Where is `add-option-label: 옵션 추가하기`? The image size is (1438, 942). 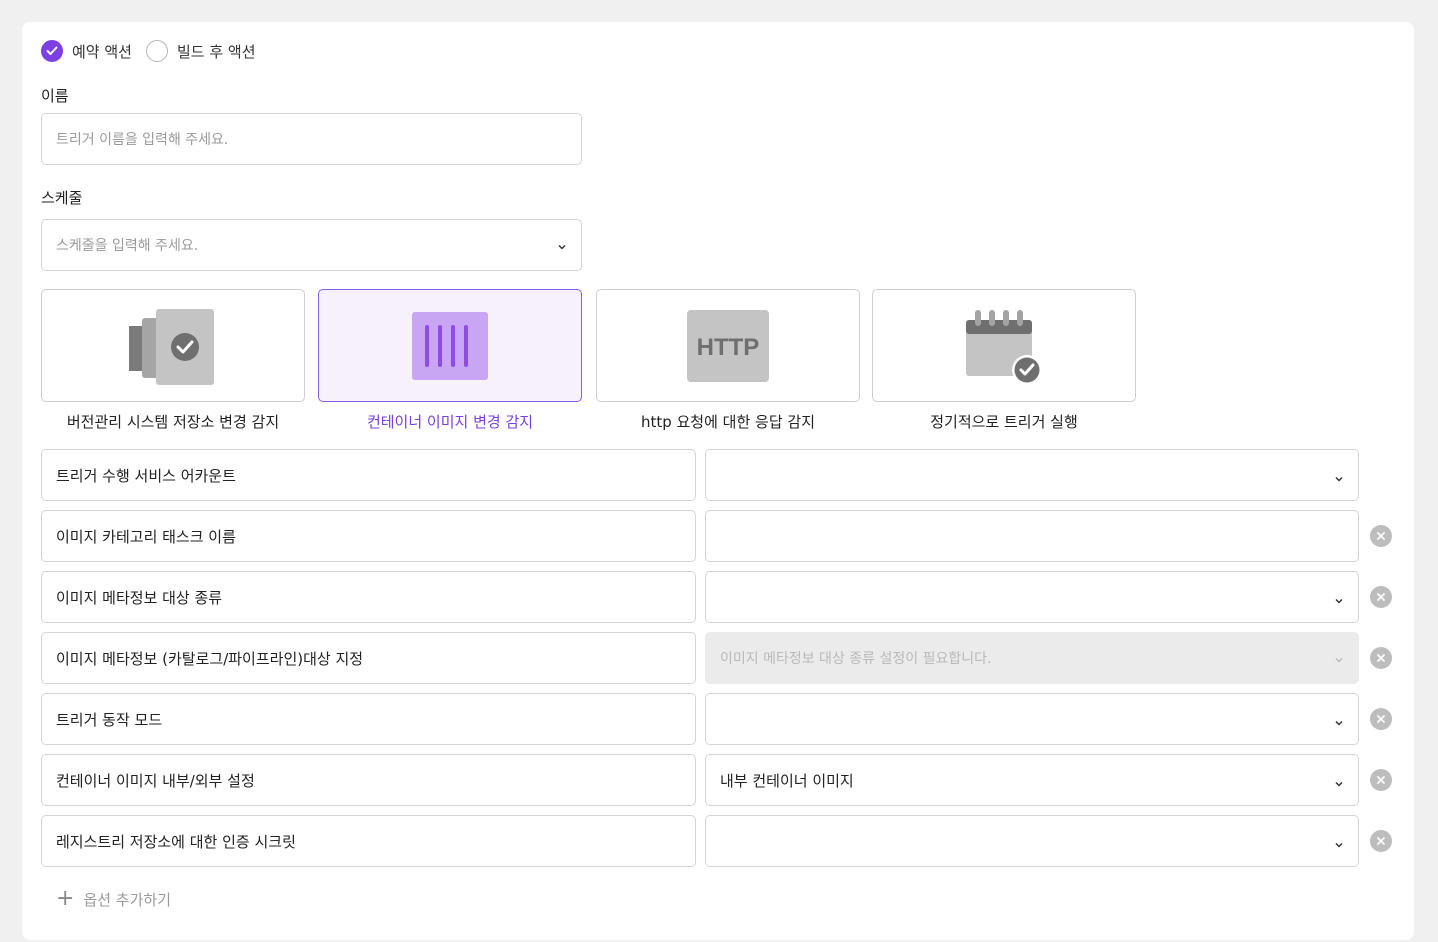
add-option-label: 옵션 추가하기 is located at coordinates (127, 899).